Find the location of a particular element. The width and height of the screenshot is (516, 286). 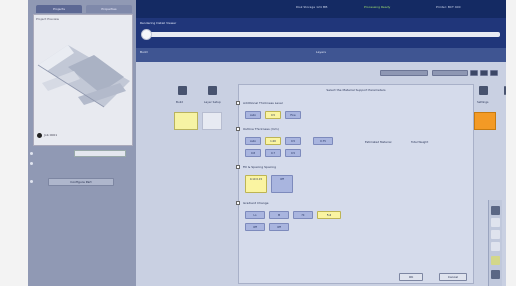

total-weight-label: Total Weight is located at coordinates (420, 142).